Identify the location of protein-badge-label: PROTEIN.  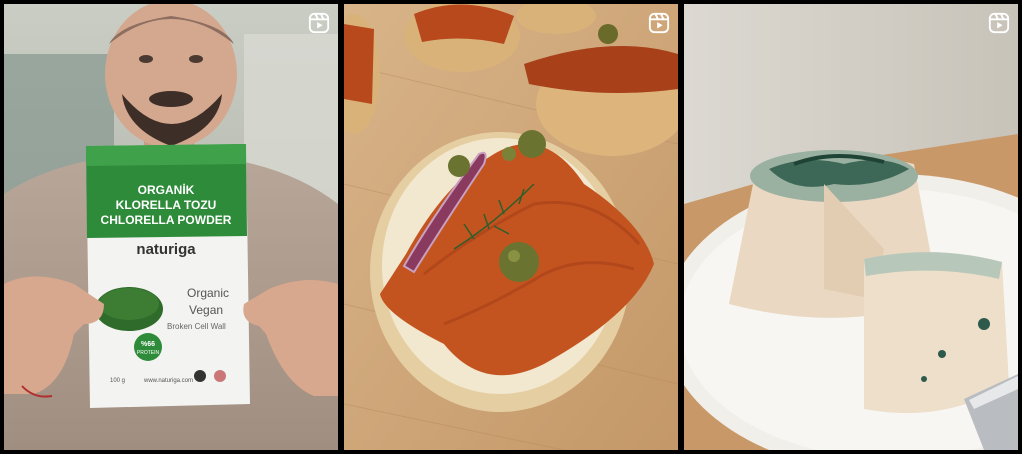
(148, 353).